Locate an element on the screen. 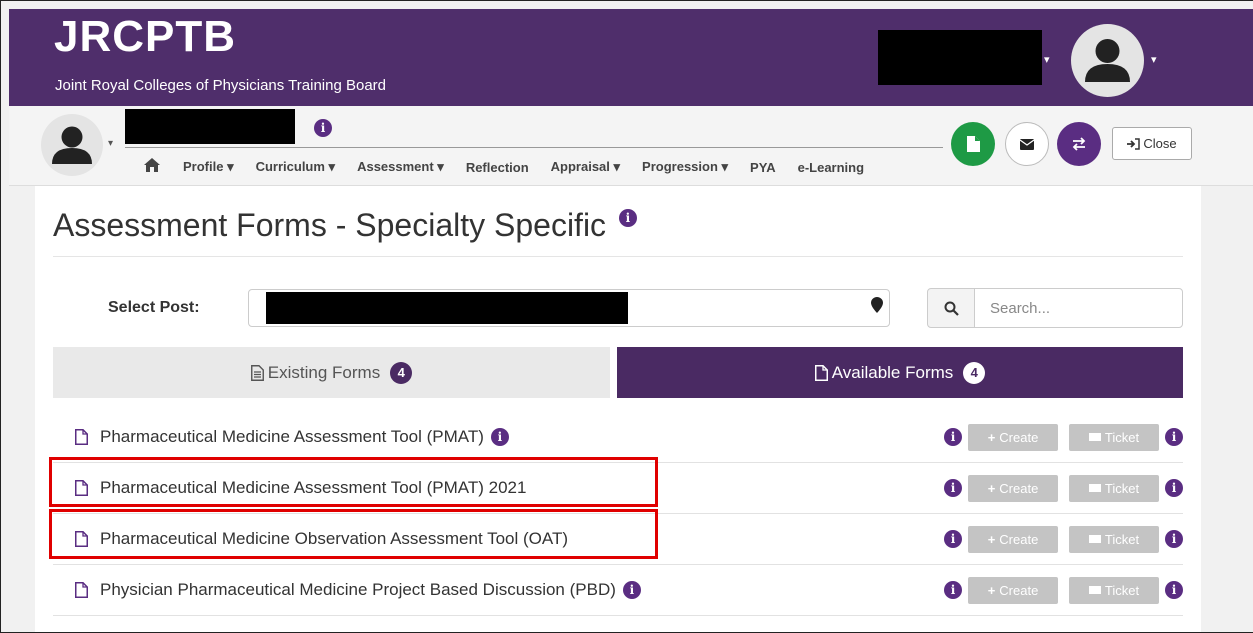 This screenshot has height=633, width=1253. switch-button is located at coordinates (1079, 144).